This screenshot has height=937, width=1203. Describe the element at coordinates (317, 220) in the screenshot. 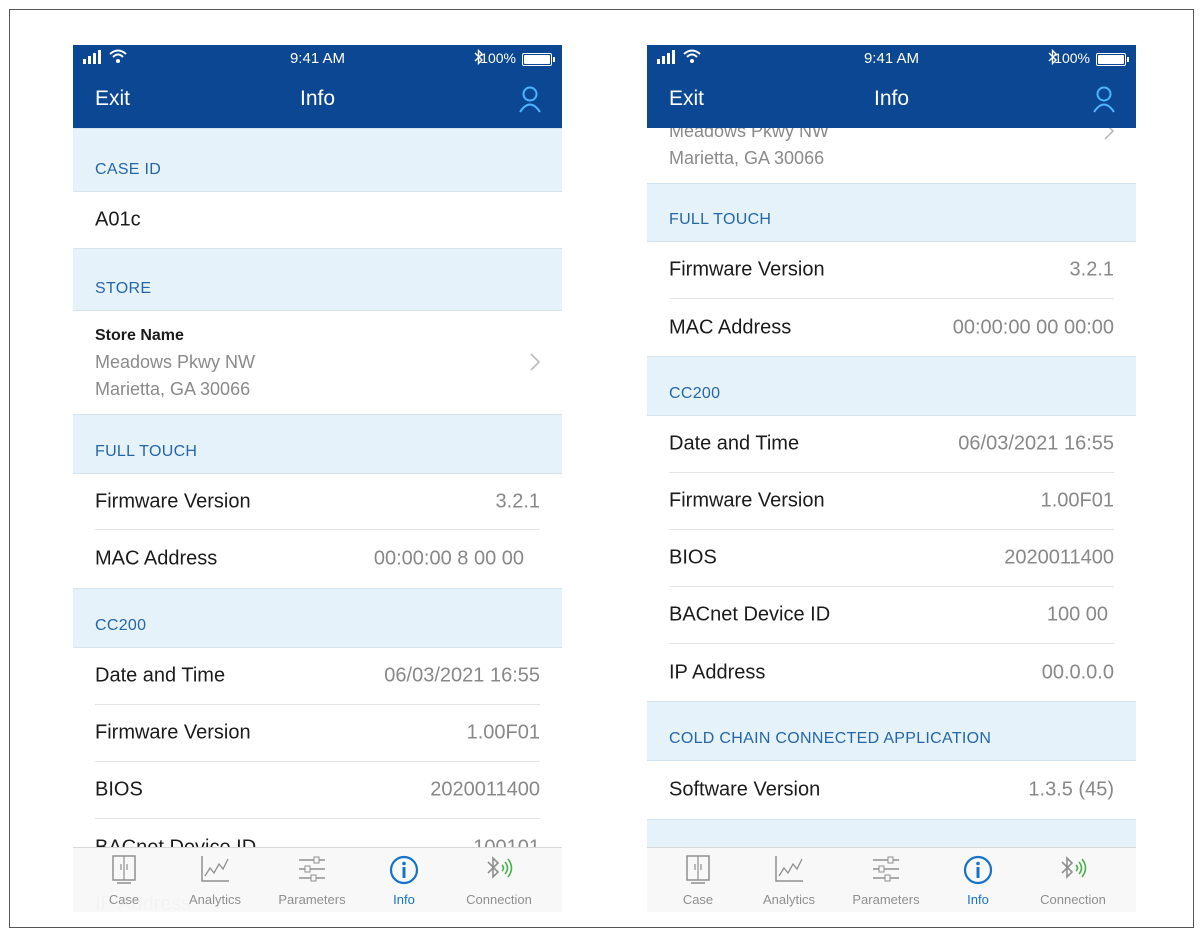

I see `case-id-row: A01c` at that location.